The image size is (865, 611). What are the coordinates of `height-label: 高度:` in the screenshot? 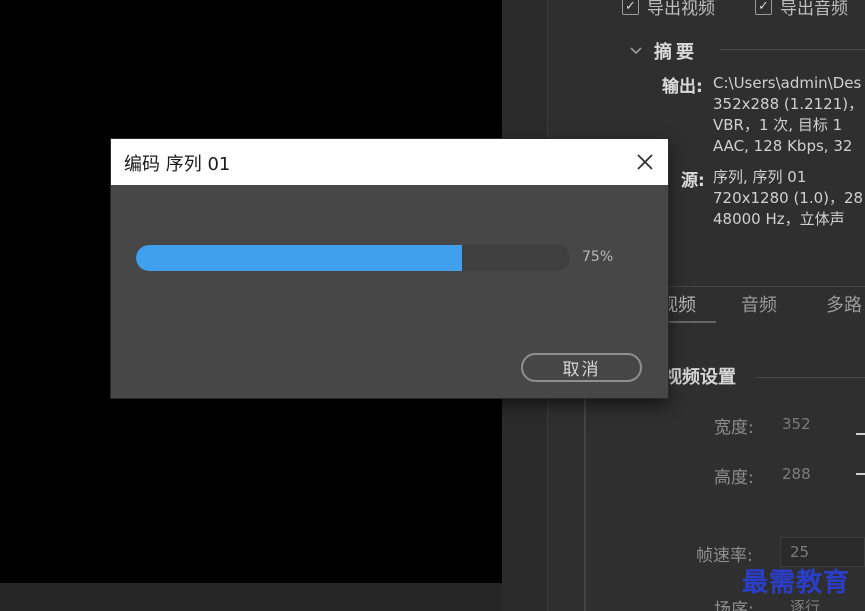 It's located at (734, 478).